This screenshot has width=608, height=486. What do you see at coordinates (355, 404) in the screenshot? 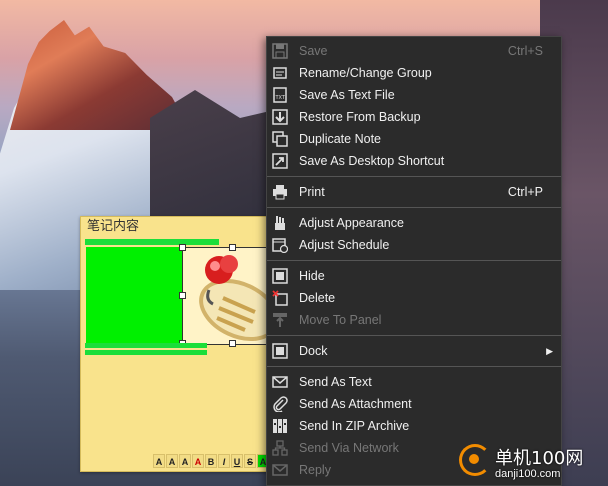
I see `menu-item-label: Send As Attachment` at bounding box center [355, 404].